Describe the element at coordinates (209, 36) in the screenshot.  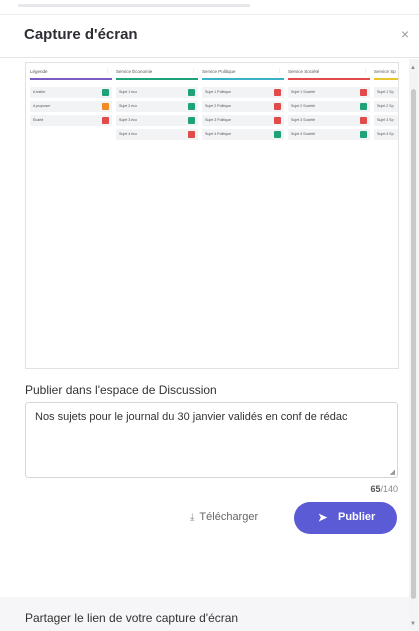
I see `modal-header: Capture d'écran ×` at that location.